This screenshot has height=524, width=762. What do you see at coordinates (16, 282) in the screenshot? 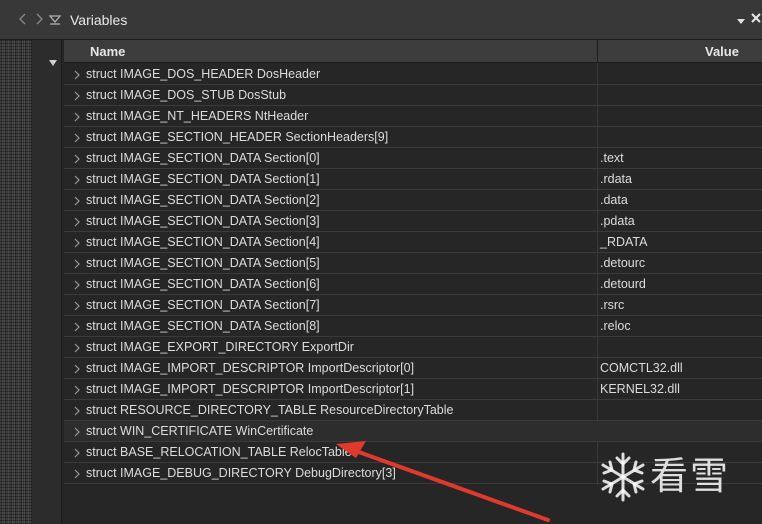
I see `code-minimap` at bounding box center [16, 282].